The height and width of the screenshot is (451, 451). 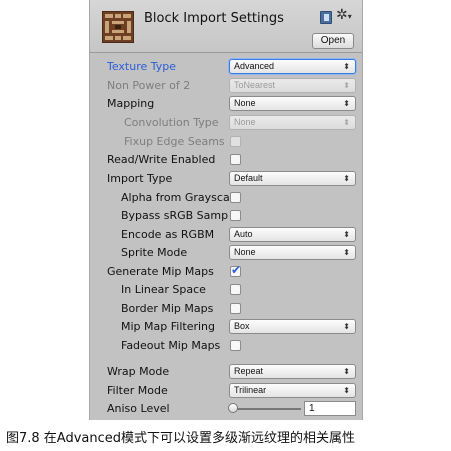 I want to click on sprite-mode-value: None, so click(x=245, y=252).